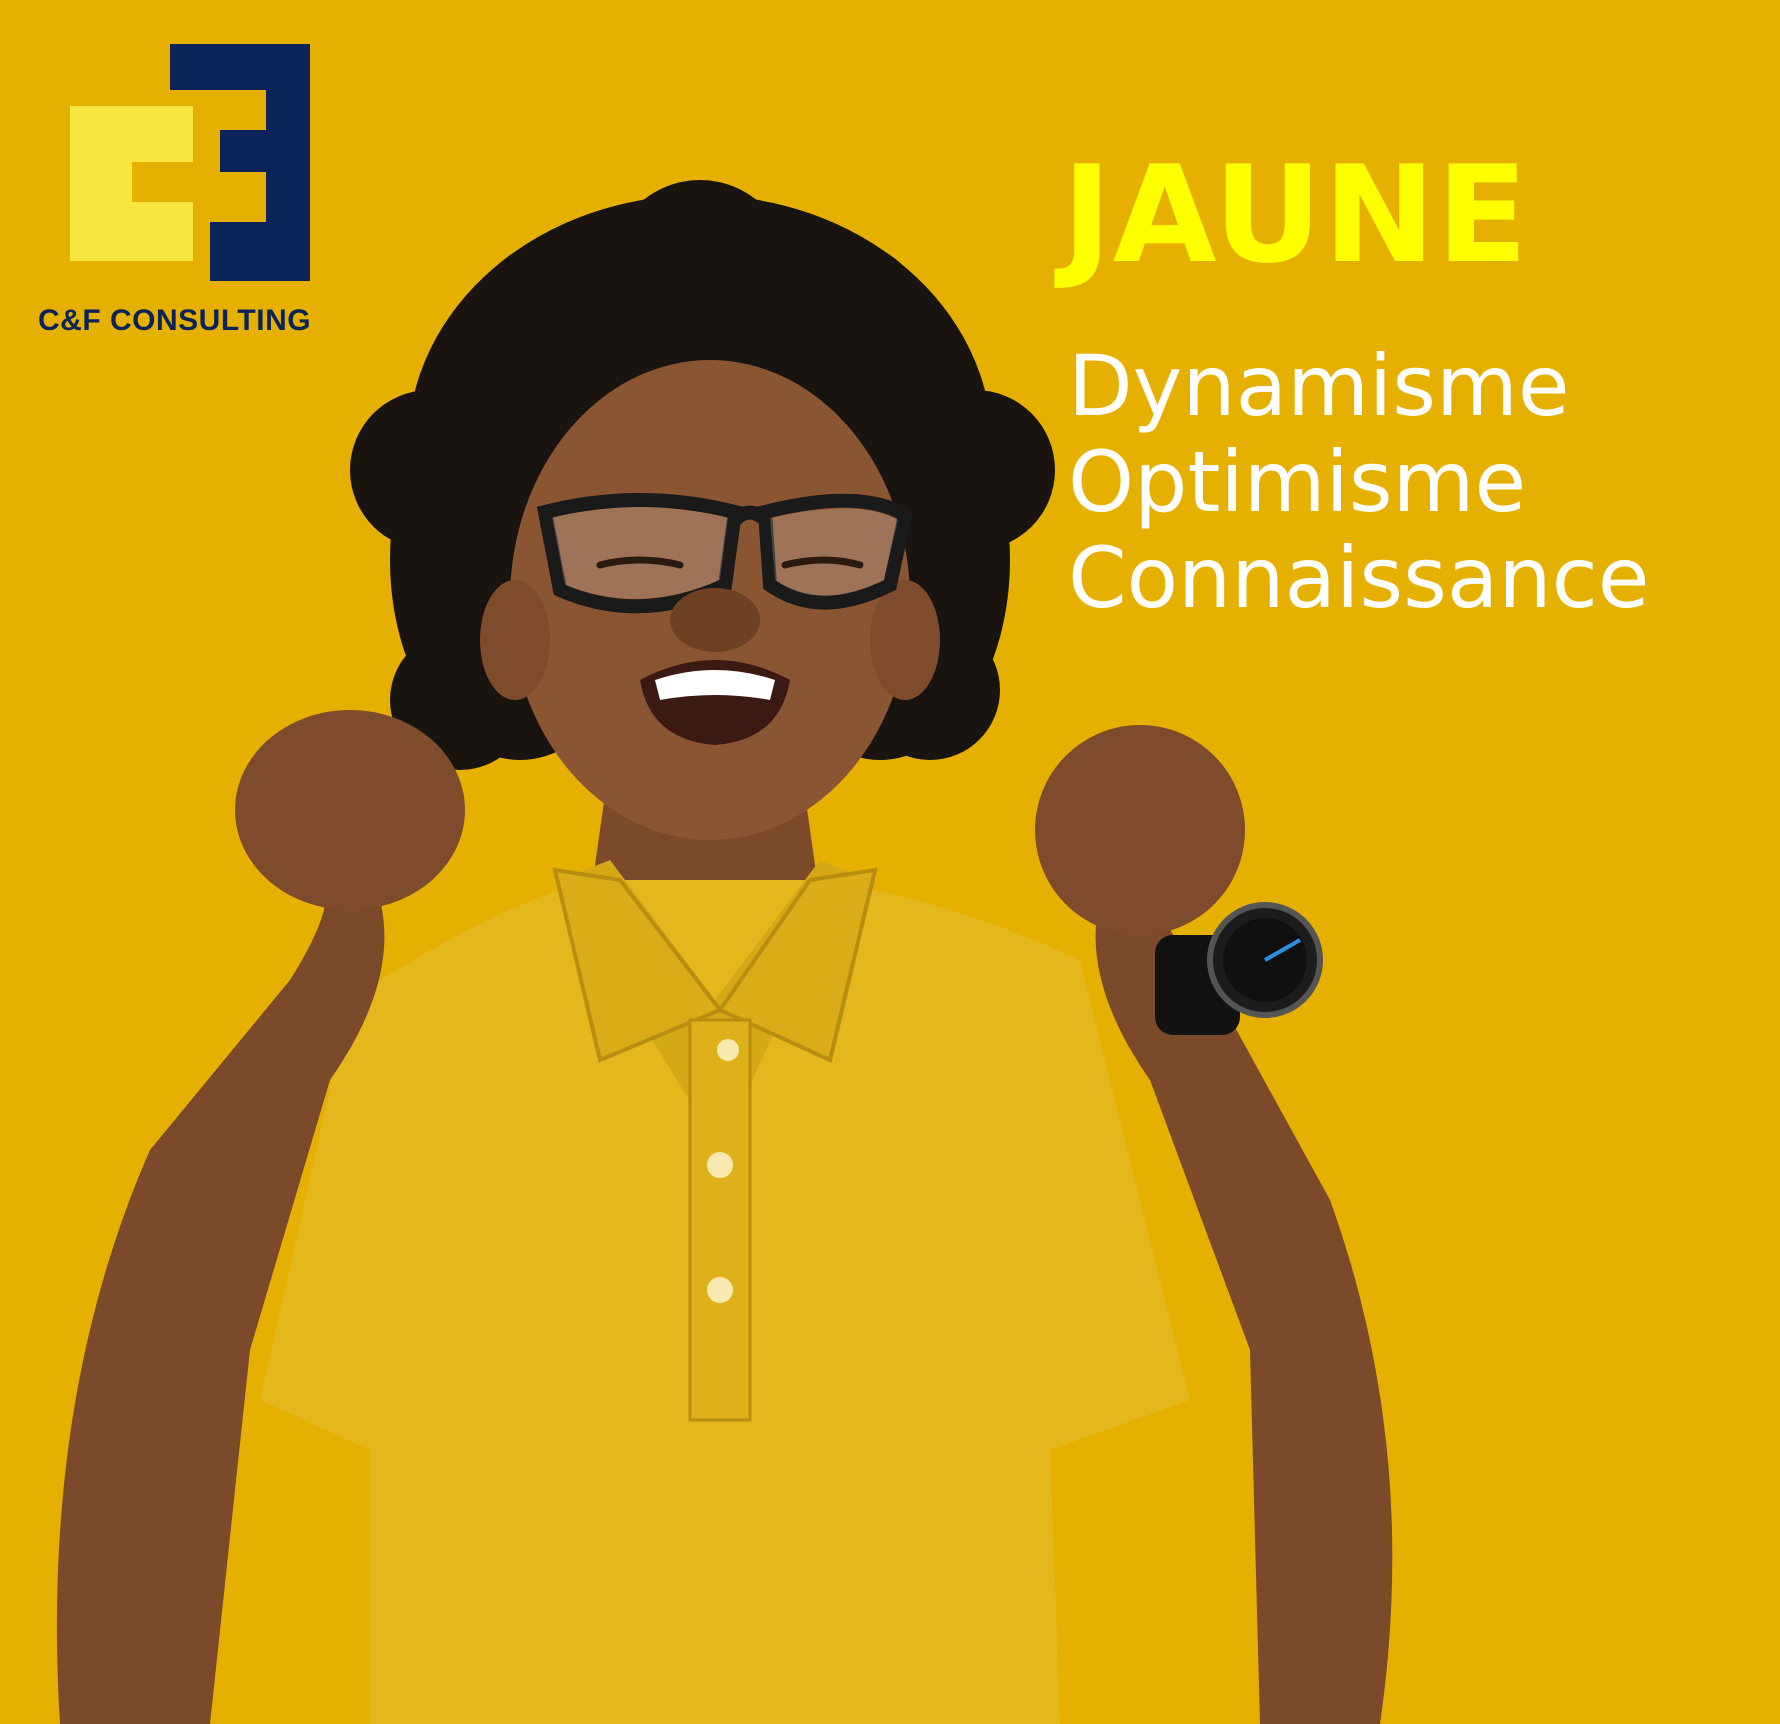 The height and width of the screenshot is (1724, 1780). What do you see at coordinates (1295, 215) in the screenshot?
I see `color-title: JAUNE` at bounding box center [1295, 215].